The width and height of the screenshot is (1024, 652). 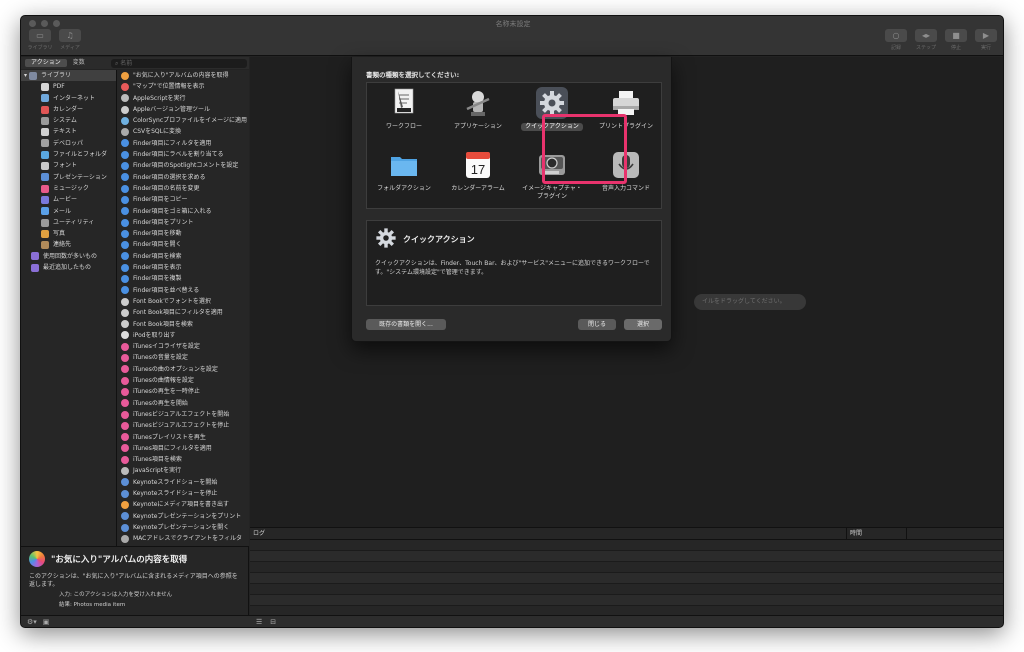 I want to click on library-item-label: ムービー, so click(x=65, y=200).